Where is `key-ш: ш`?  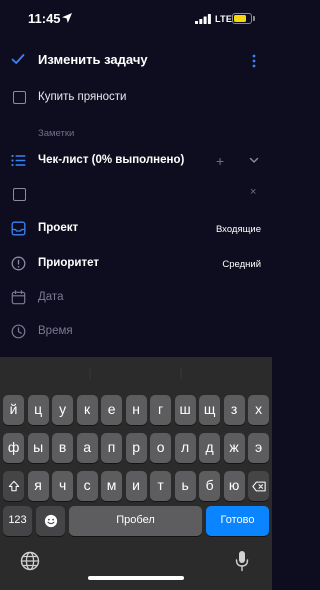 key-ш: ш is located at coordinates (185, 410).